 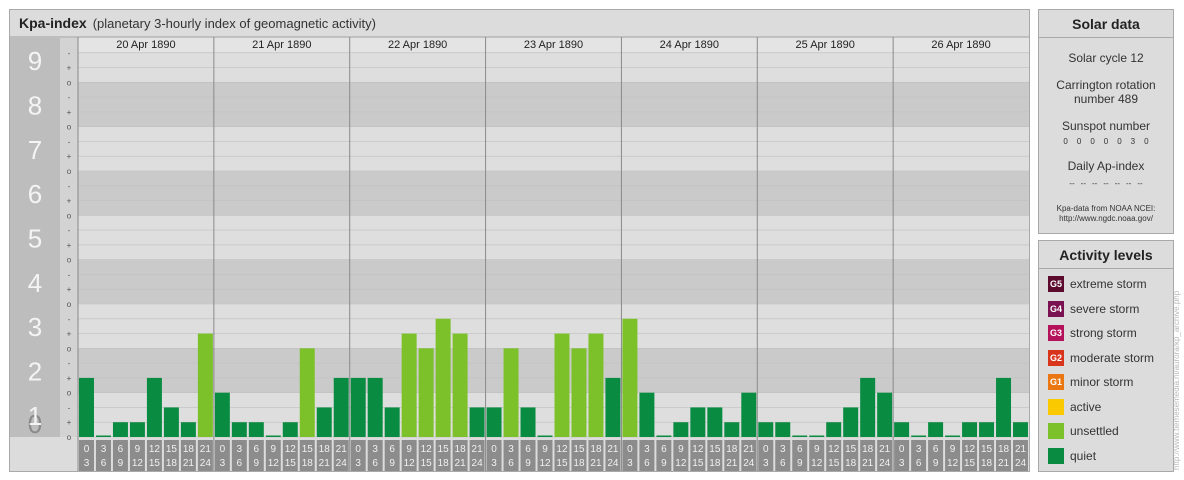 I want to click on legend-label: moderate storm, so click(x=1112, y=357).